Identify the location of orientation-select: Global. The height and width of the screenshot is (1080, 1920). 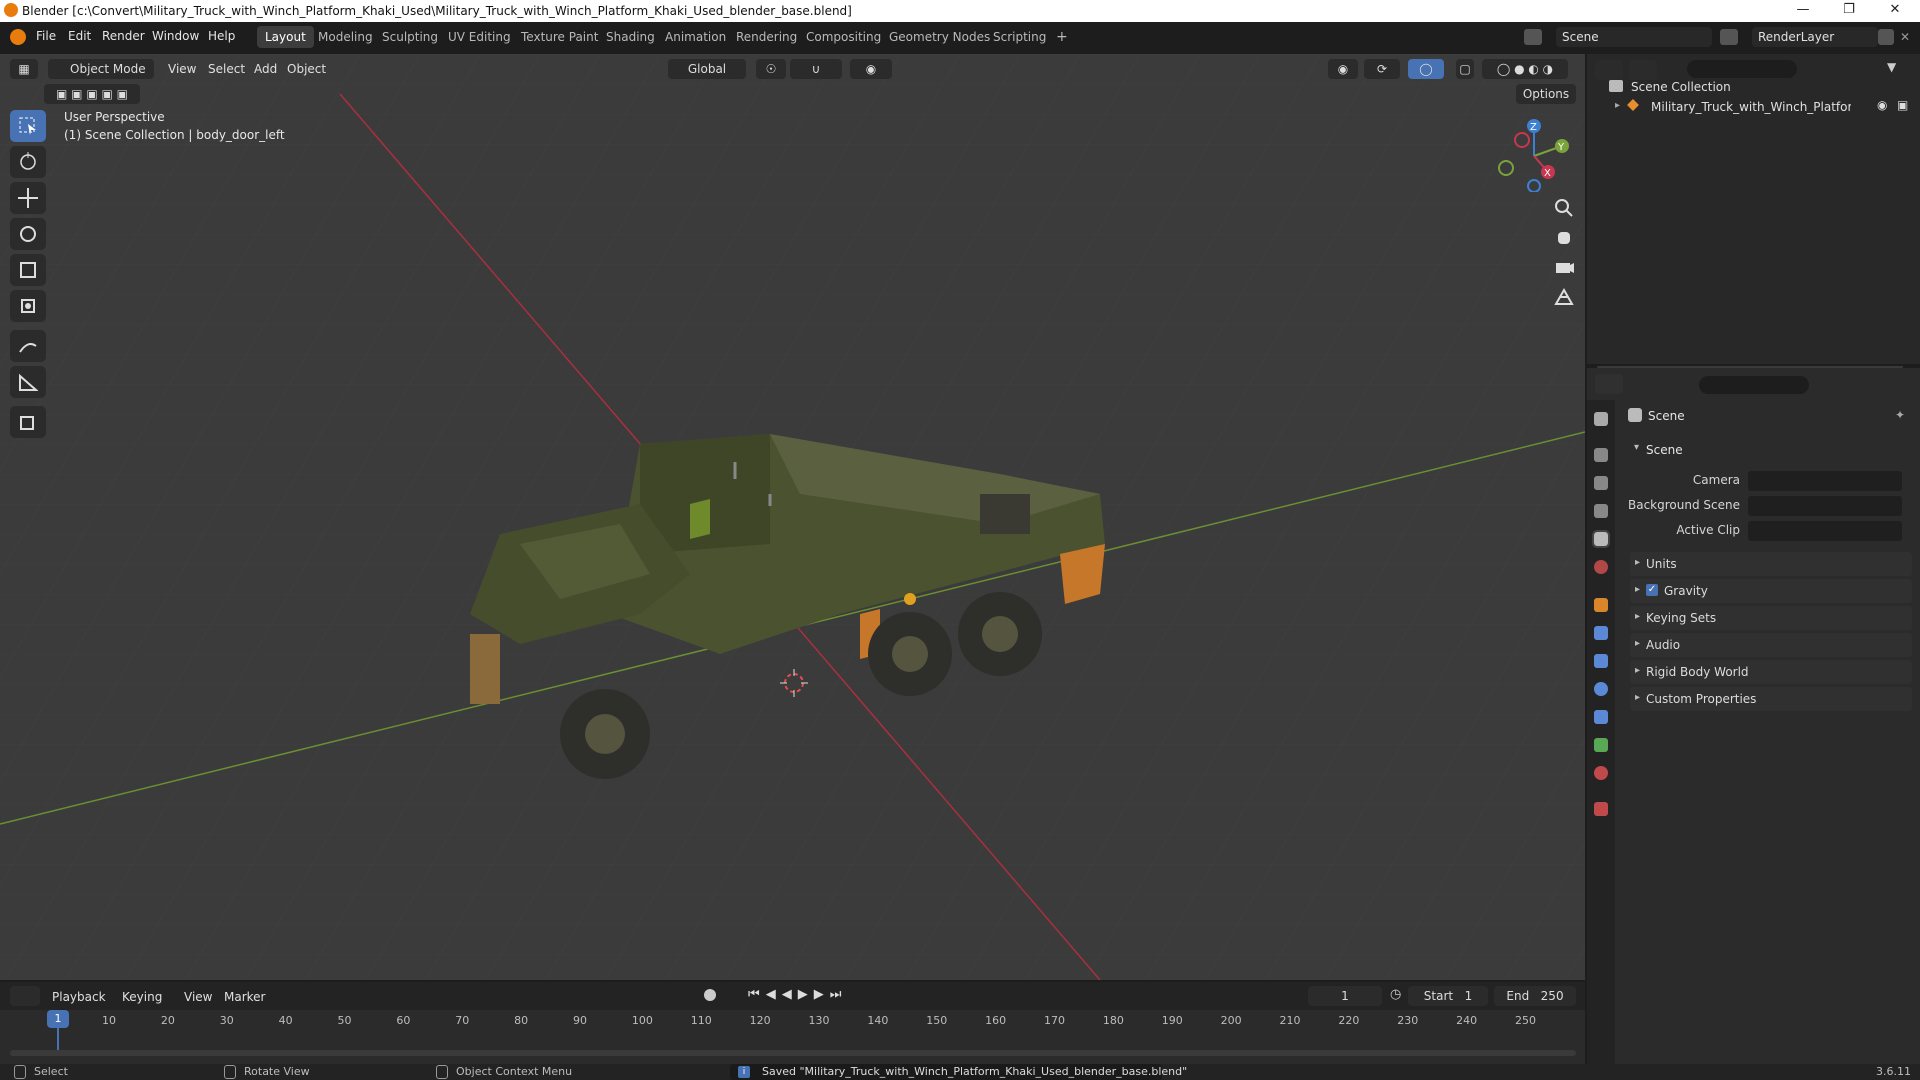
(707, 69).